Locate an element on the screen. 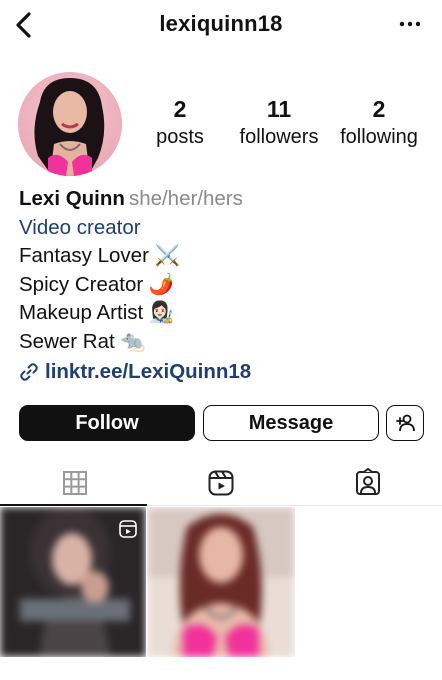 The width and height of the screenshot is (442, 680). reel-icon is located at coordinates (128, 529).